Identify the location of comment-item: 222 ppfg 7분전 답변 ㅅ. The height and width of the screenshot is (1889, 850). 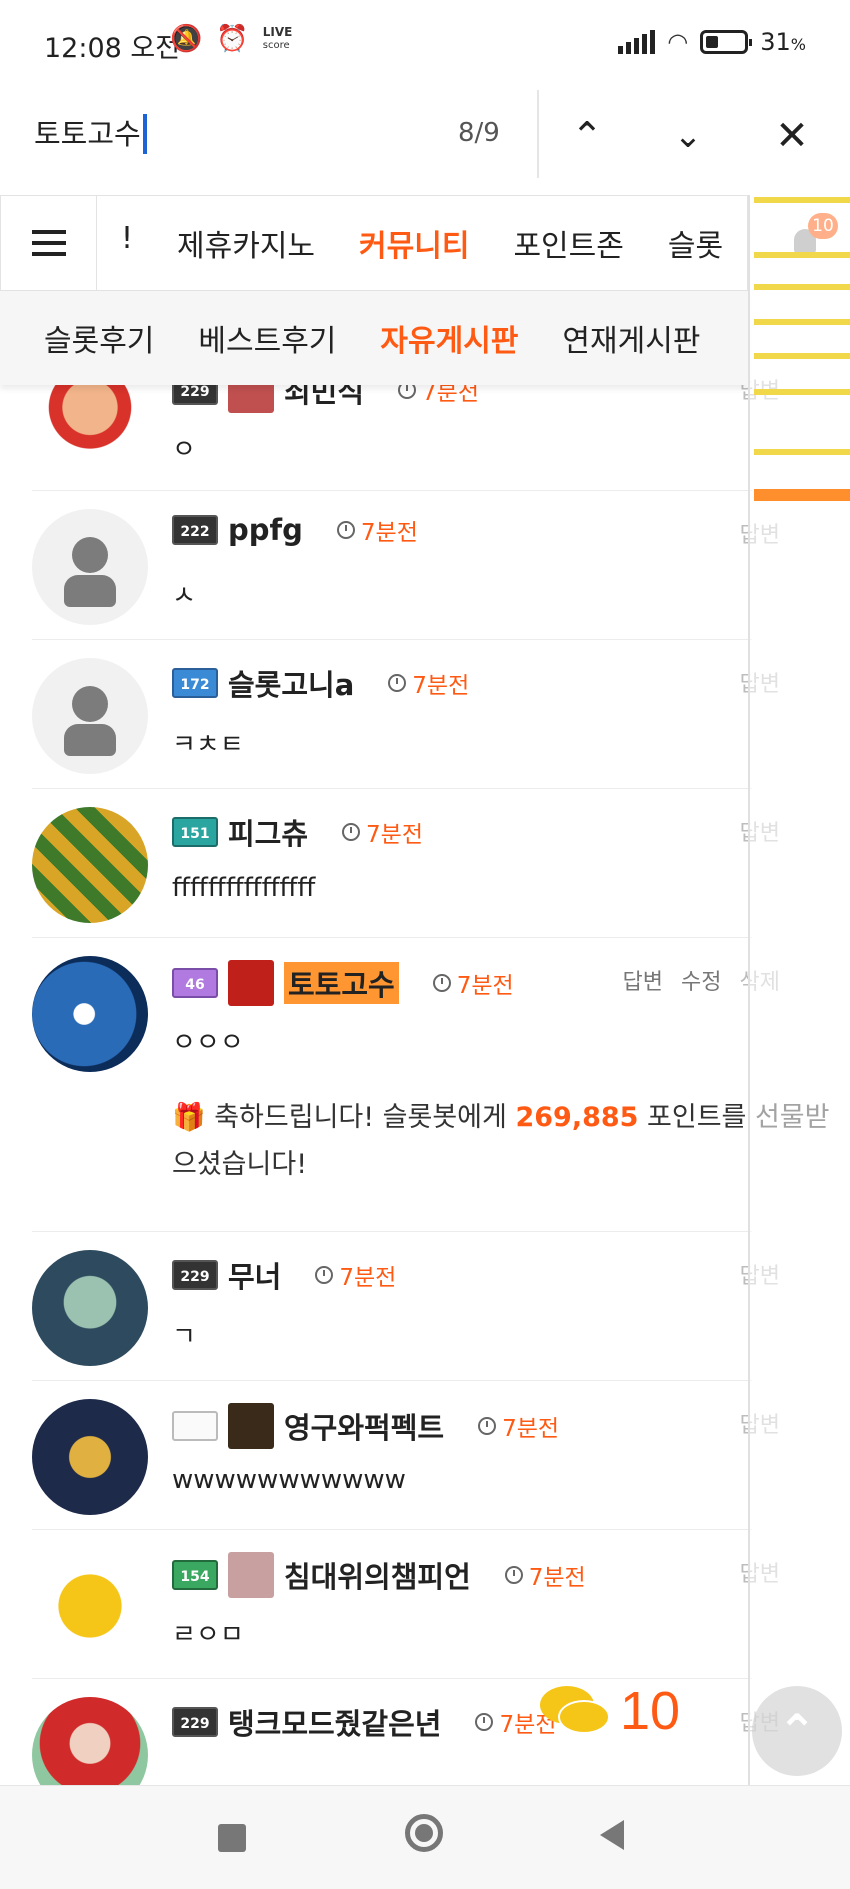
(406, 565).